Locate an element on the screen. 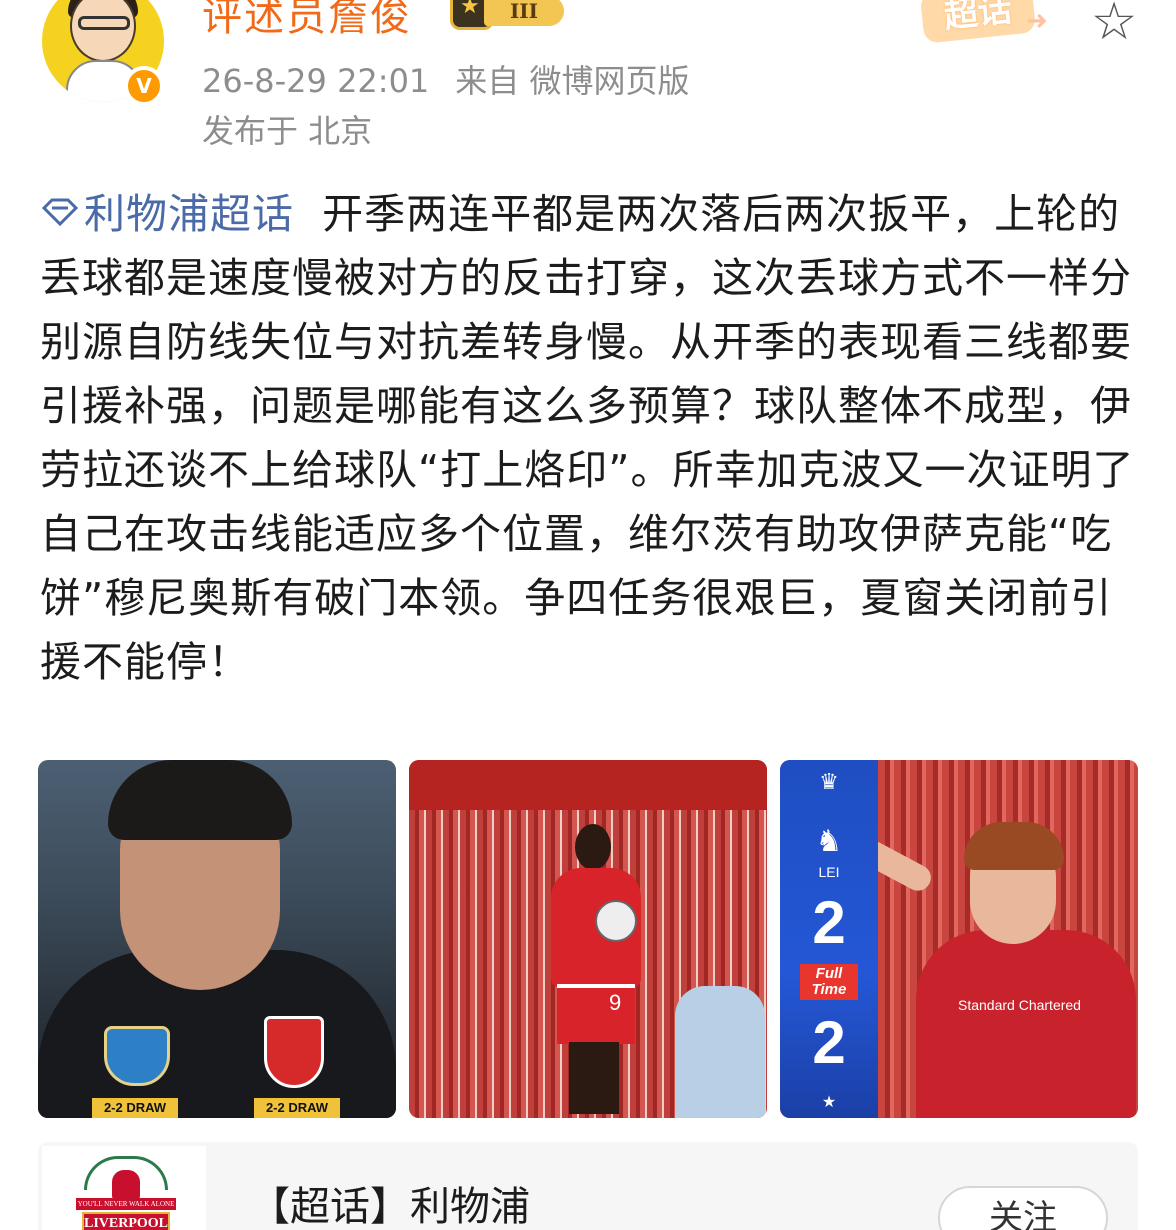 Image resolution: width=1176 pixels, height=1230 pixels. draw-result-left: 2-2 DRAW is located at coordinates (135, 1108).